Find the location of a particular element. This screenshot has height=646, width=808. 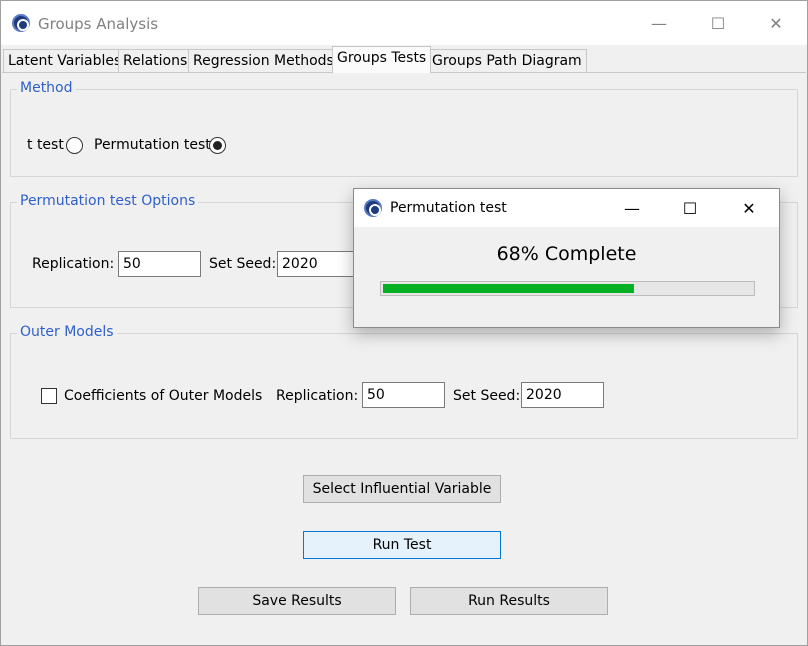

progress-bar-fill is located at coordinates (508, 288).